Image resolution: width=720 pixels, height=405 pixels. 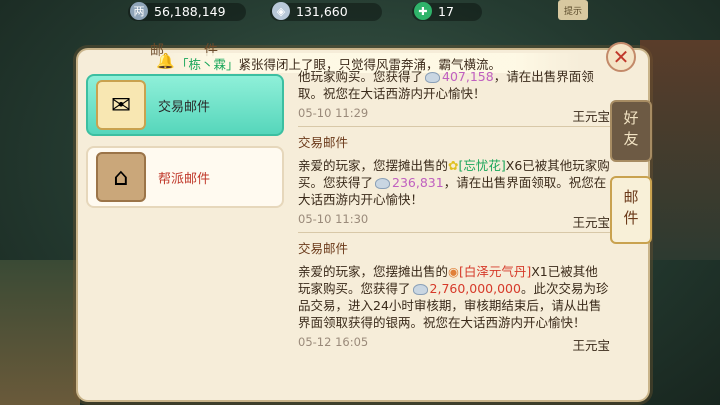 I want to click on silver-counter: ◈ 131,660, so click(x=310, y=11).